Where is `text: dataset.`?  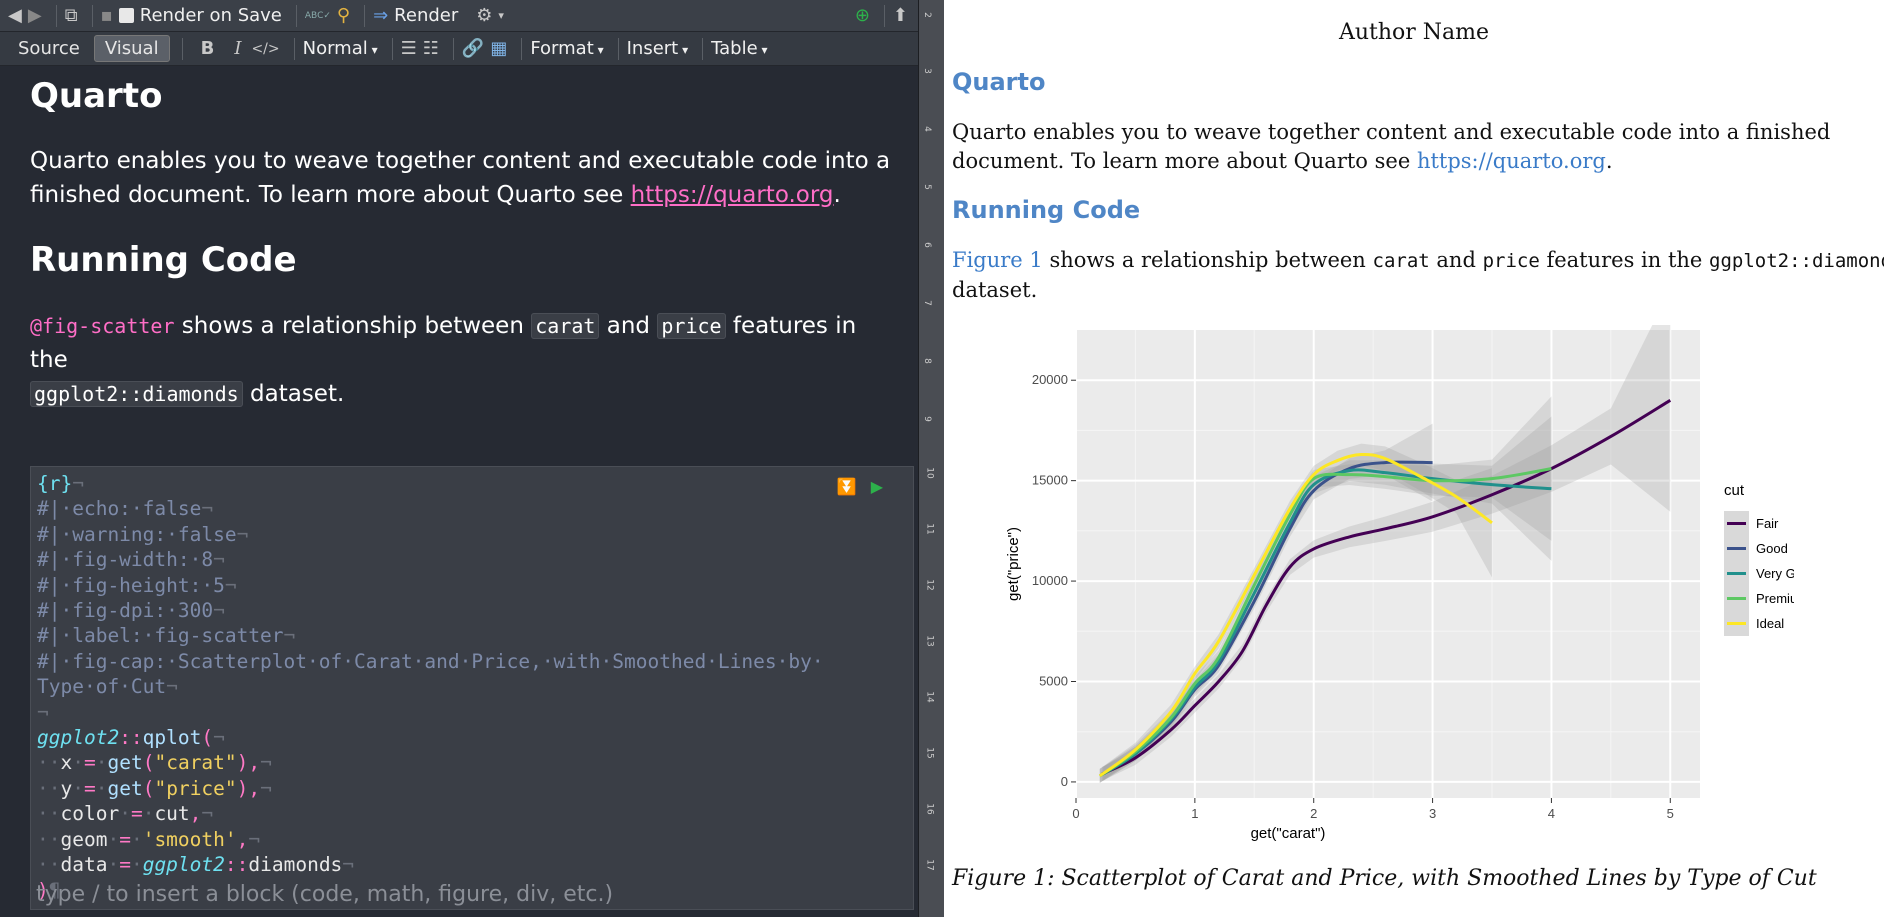 text: dataset. is located at coordinates (293, 394).